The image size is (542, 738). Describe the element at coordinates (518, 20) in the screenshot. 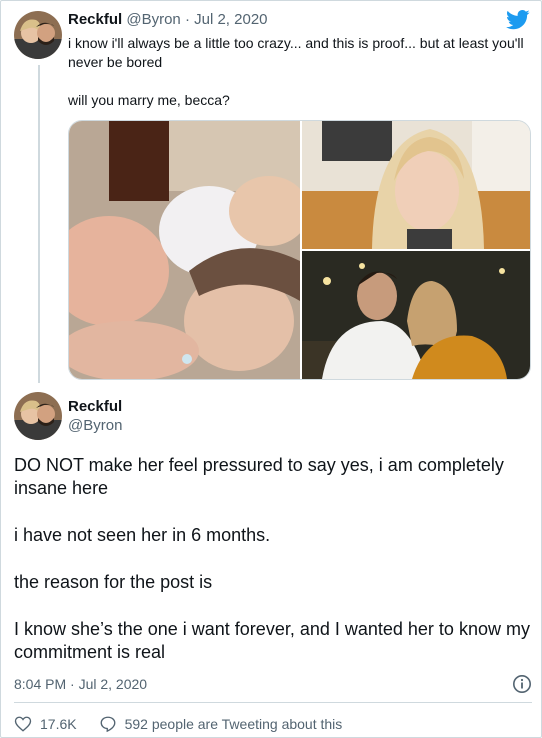

I see `twitter-bird-icon` at that location.